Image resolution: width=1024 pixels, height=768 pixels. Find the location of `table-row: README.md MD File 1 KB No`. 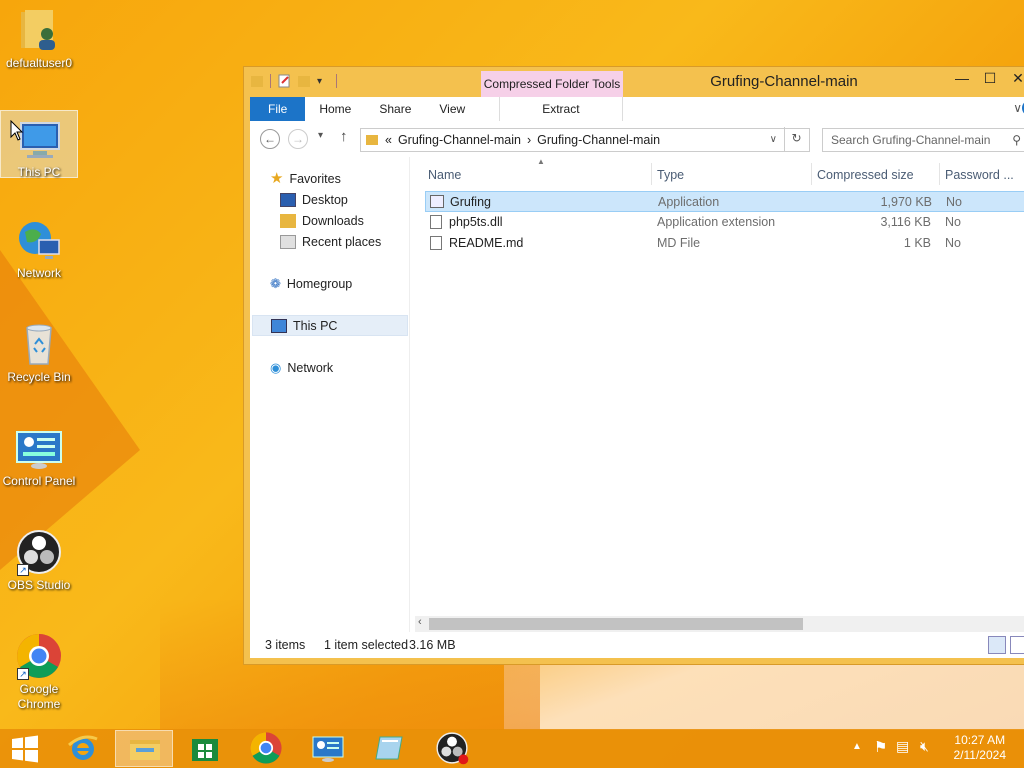

table-row: README.md MD File 1 KB No is located at coordinates (724, 243).